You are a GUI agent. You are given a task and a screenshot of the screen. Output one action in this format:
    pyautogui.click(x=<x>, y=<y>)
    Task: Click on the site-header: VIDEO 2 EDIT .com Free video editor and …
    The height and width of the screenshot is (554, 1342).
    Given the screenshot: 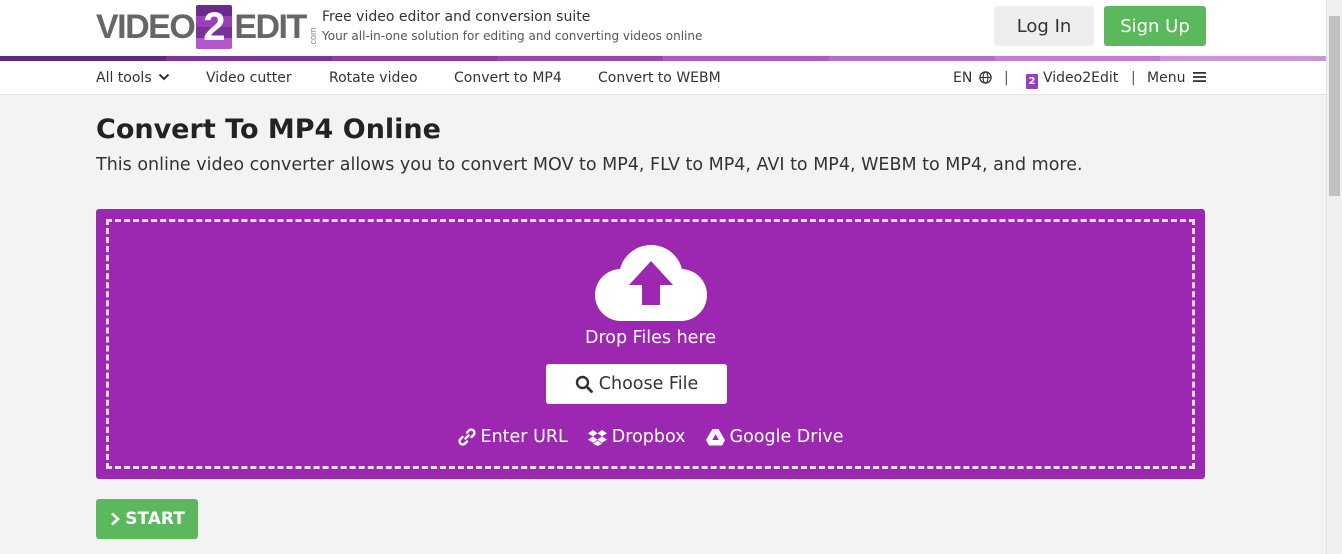 What is the action you would take?
    pyautogui.click(x=663, y=28)
    